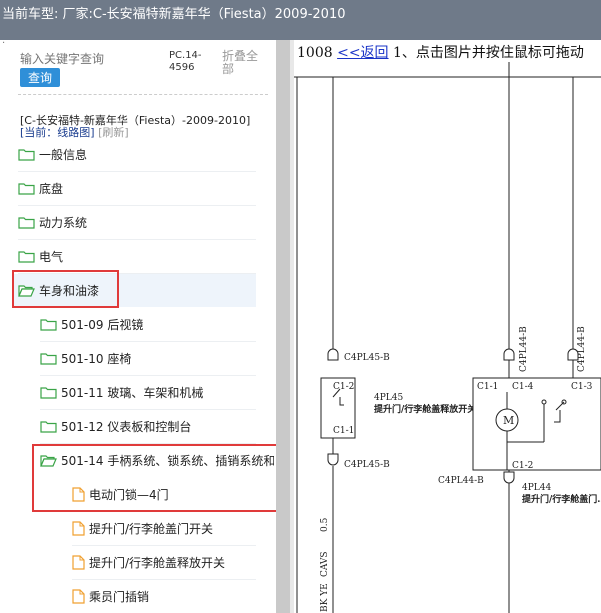 This screenshot has height=613, width=601. Describe the element at coordinates (132, 393) in the screenshot. I see `tree-item-label: 501-11 玻璃、车架和机械` at that location.